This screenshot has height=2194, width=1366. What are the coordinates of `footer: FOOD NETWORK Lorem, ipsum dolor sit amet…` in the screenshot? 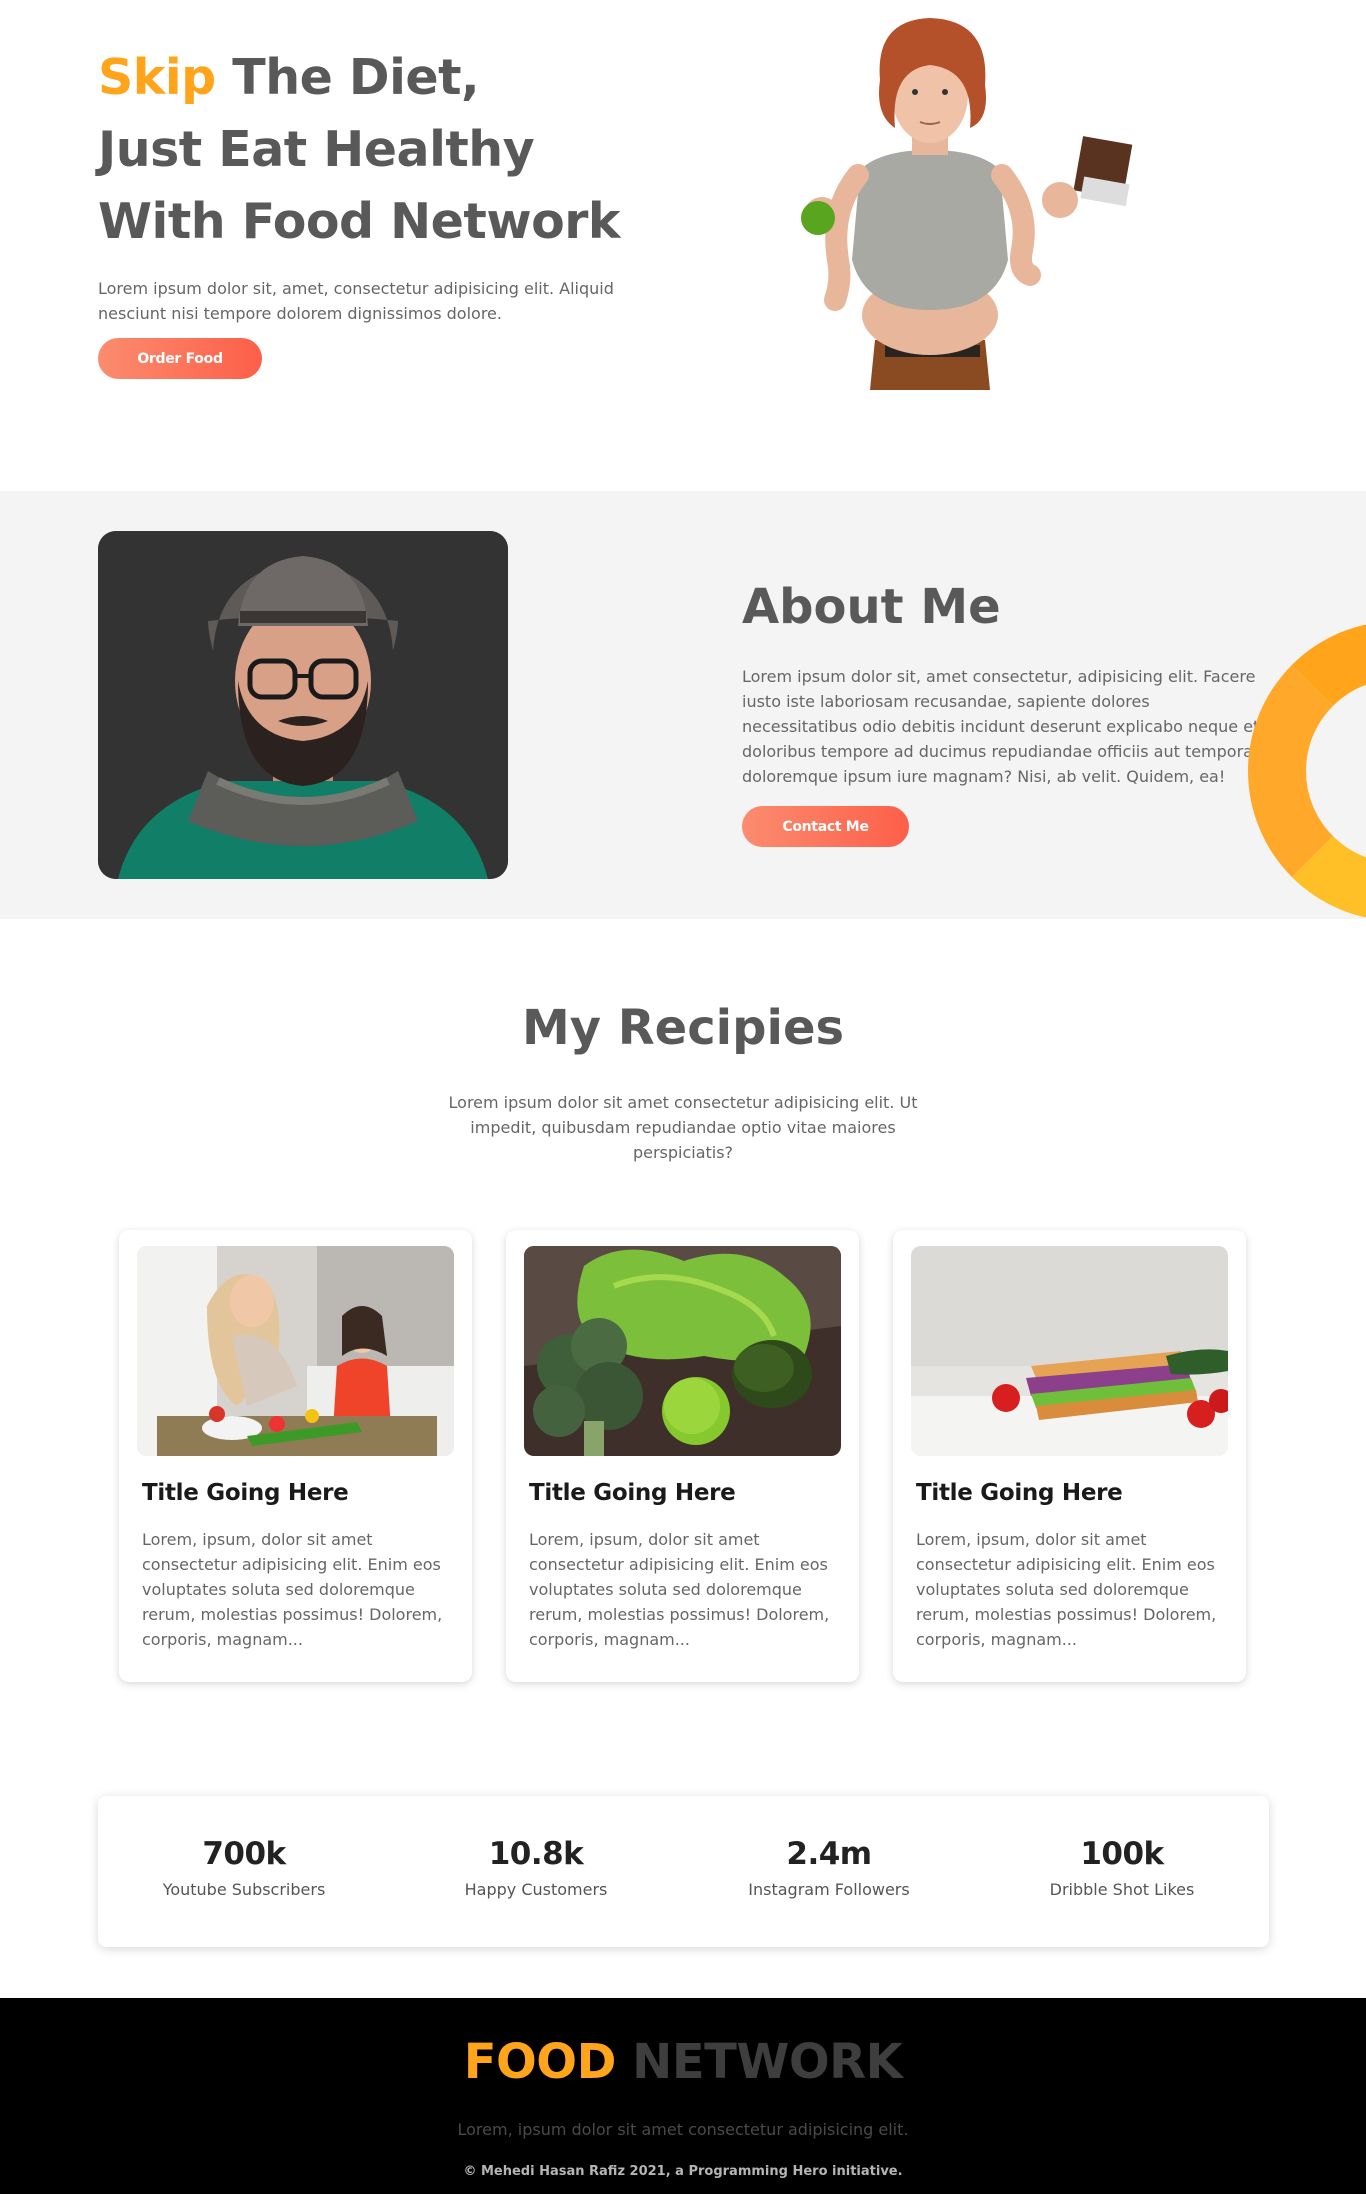 It's located at (683, 2096).